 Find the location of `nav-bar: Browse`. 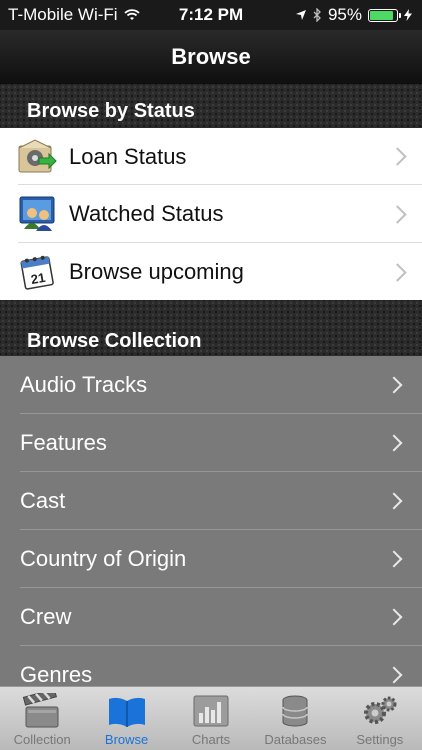

nav-bar: Browse is located at coordinates (211, 57).